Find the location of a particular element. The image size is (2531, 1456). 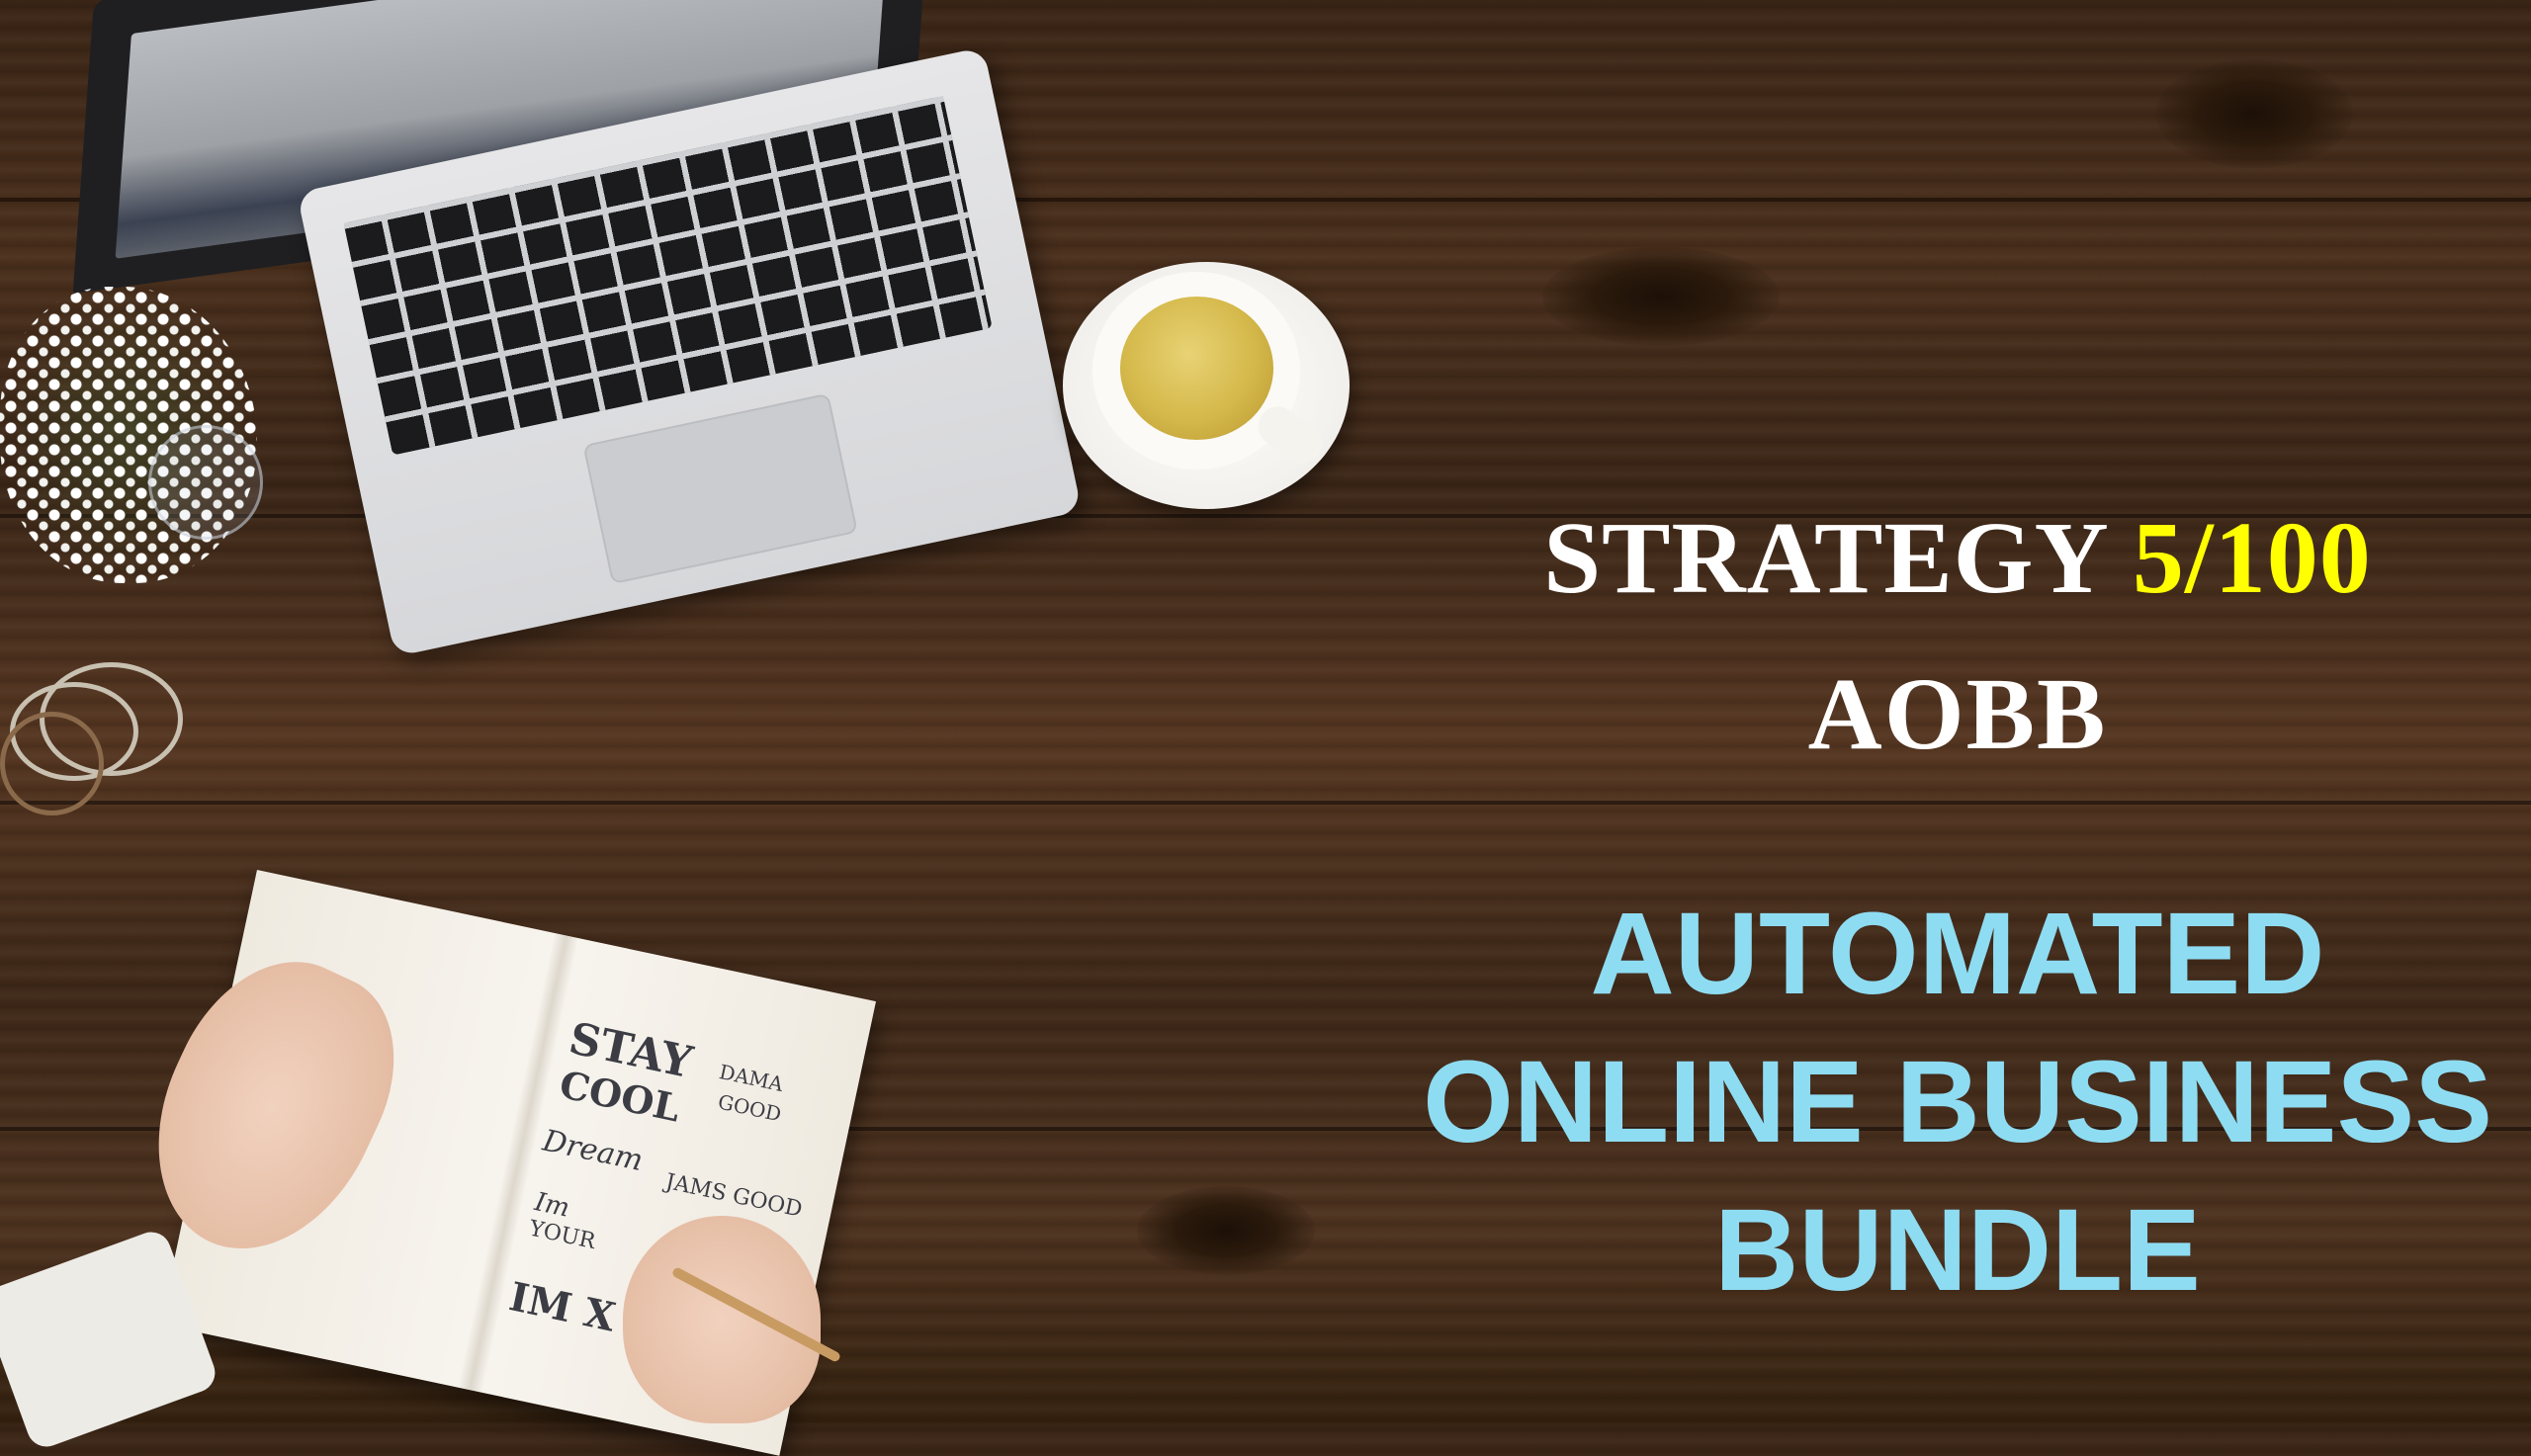

tea is located at coordinates (1196, 368).